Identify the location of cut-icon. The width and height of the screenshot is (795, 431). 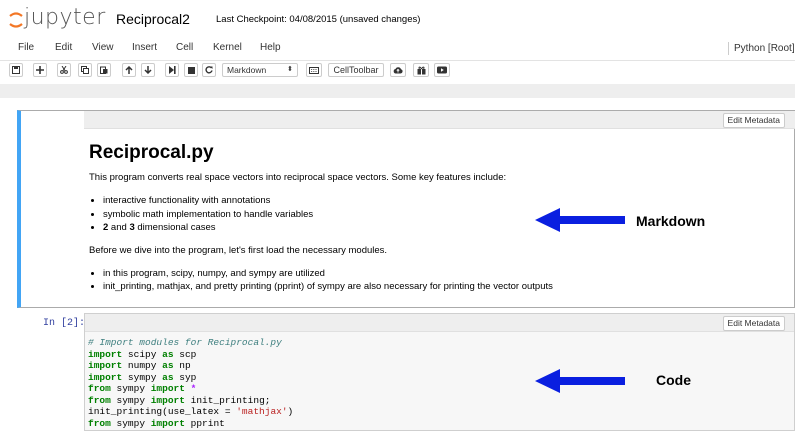
(64, 70).